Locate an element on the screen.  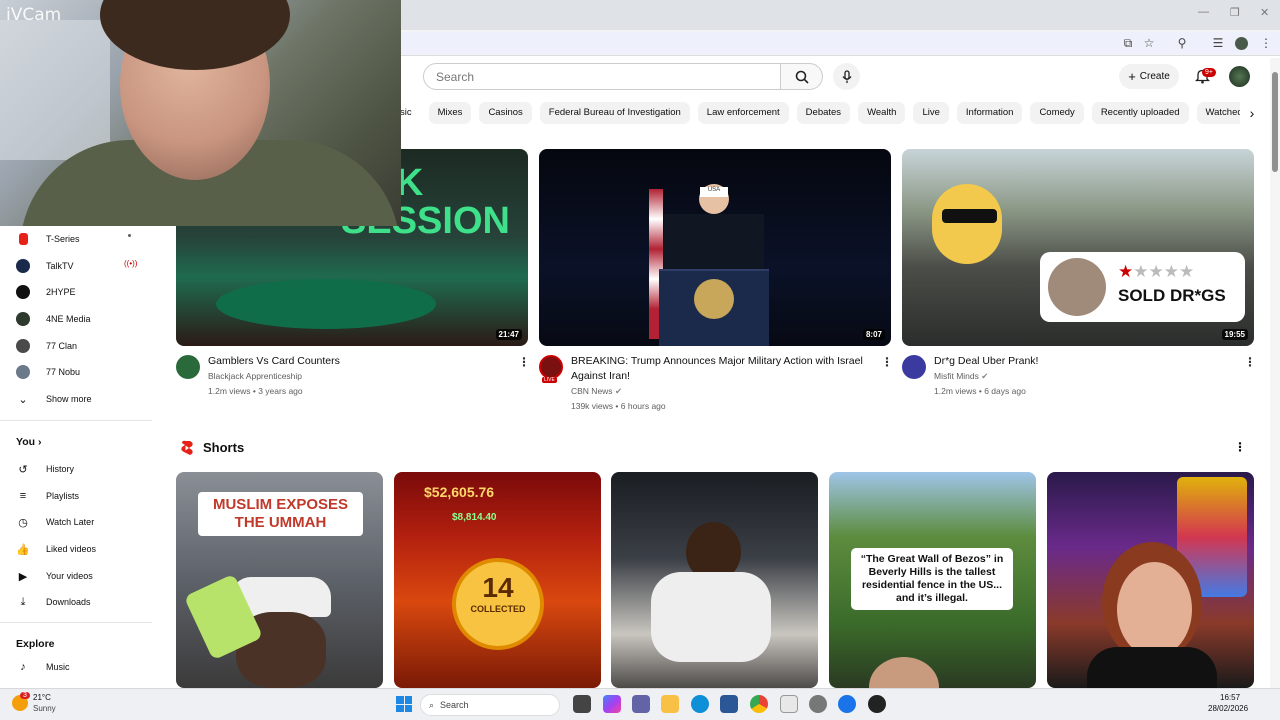
video-title: Gamblers Vs Card Counters is located at coordinates (358, 361).